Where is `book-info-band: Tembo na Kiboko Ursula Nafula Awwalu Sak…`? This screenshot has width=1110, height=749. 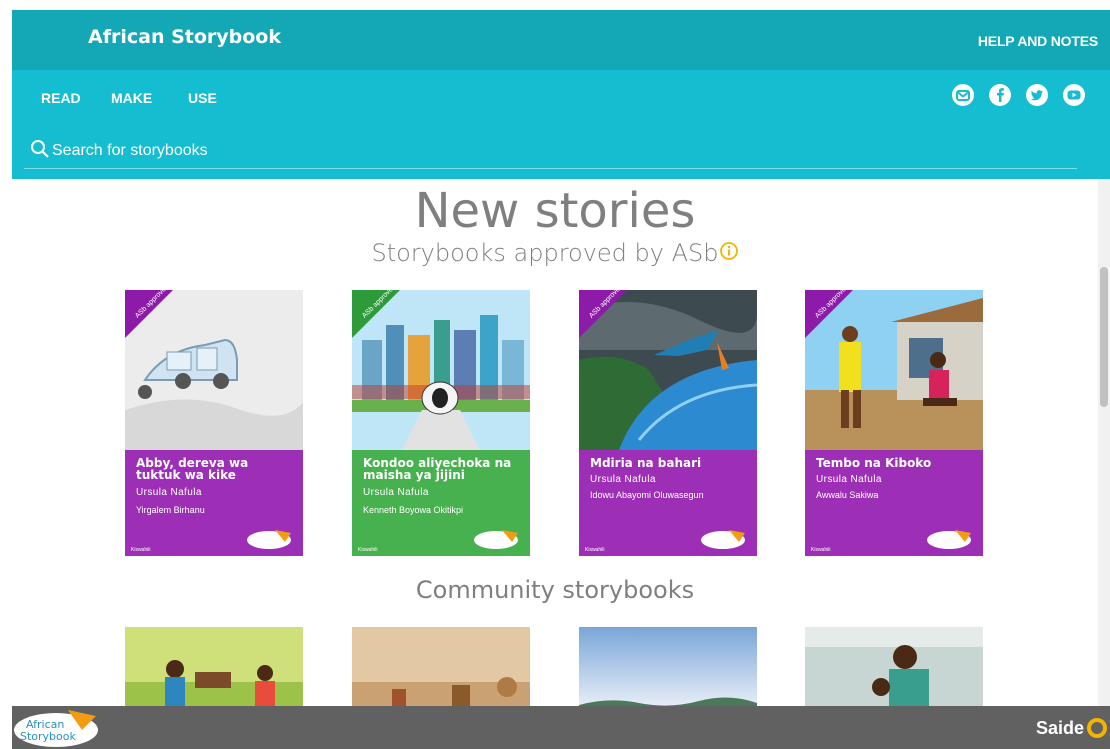
book-info-band: Tembo na Kiboko Ursula Nafula Awwalu Sak… is located at coordinates (894, 503).